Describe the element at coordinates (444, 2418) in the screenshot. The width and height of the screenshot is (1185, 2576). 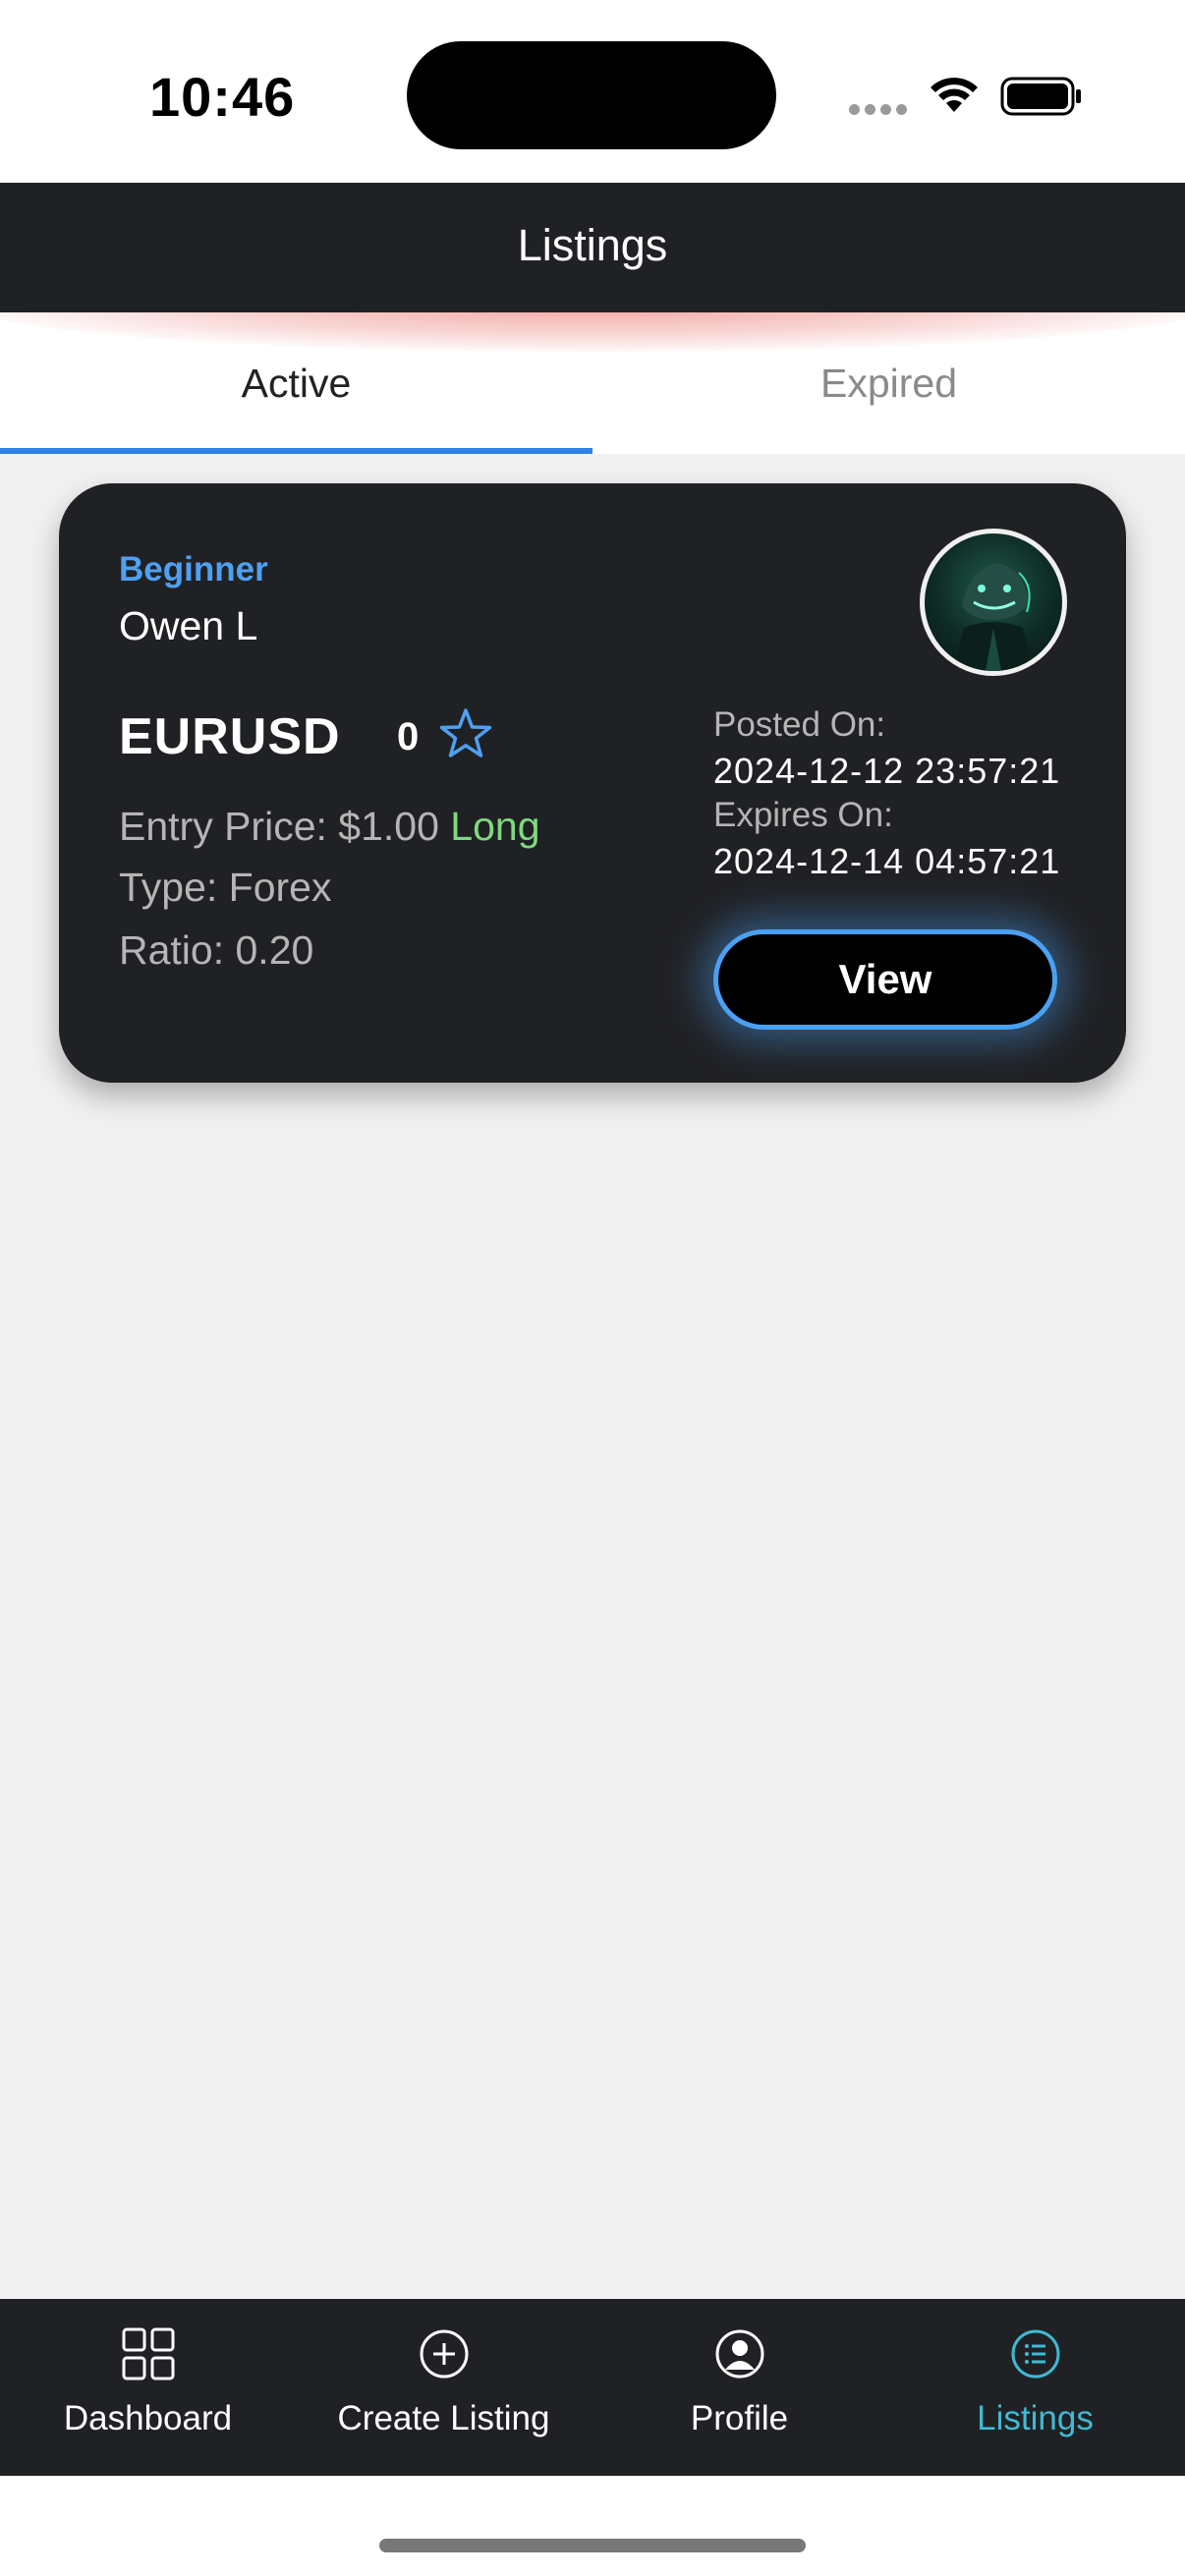
I see `nav-label-create-listing: Create Listing` at that location.